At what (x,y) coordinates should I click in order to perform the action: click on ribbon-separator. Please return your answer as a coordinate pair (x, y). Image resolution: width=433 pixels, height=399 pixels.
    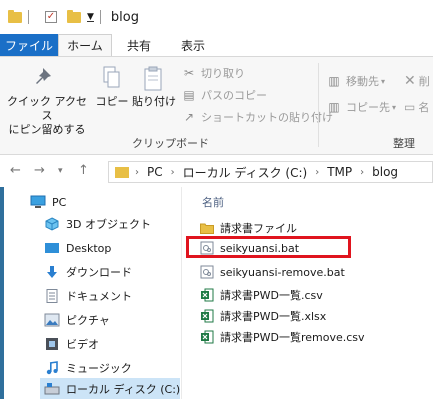
    Looking at the image, I should click on (318, 105).